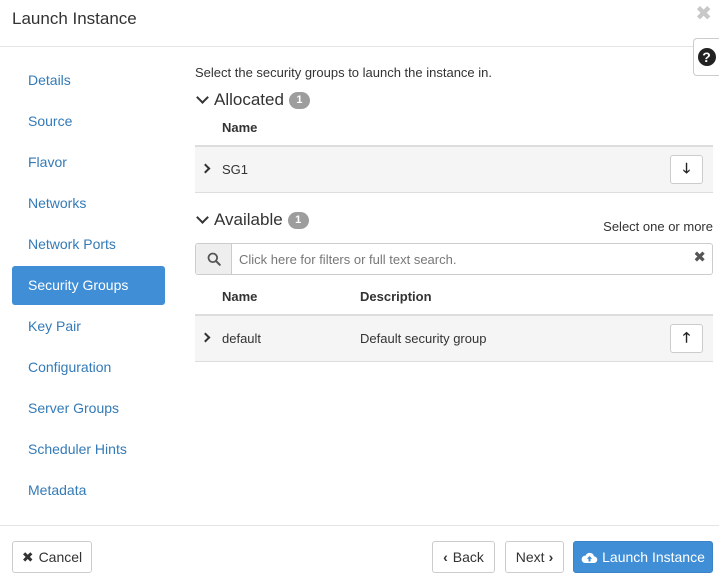  I want to click on table-row-available: default Default security group 🡑, so click(454, 338).